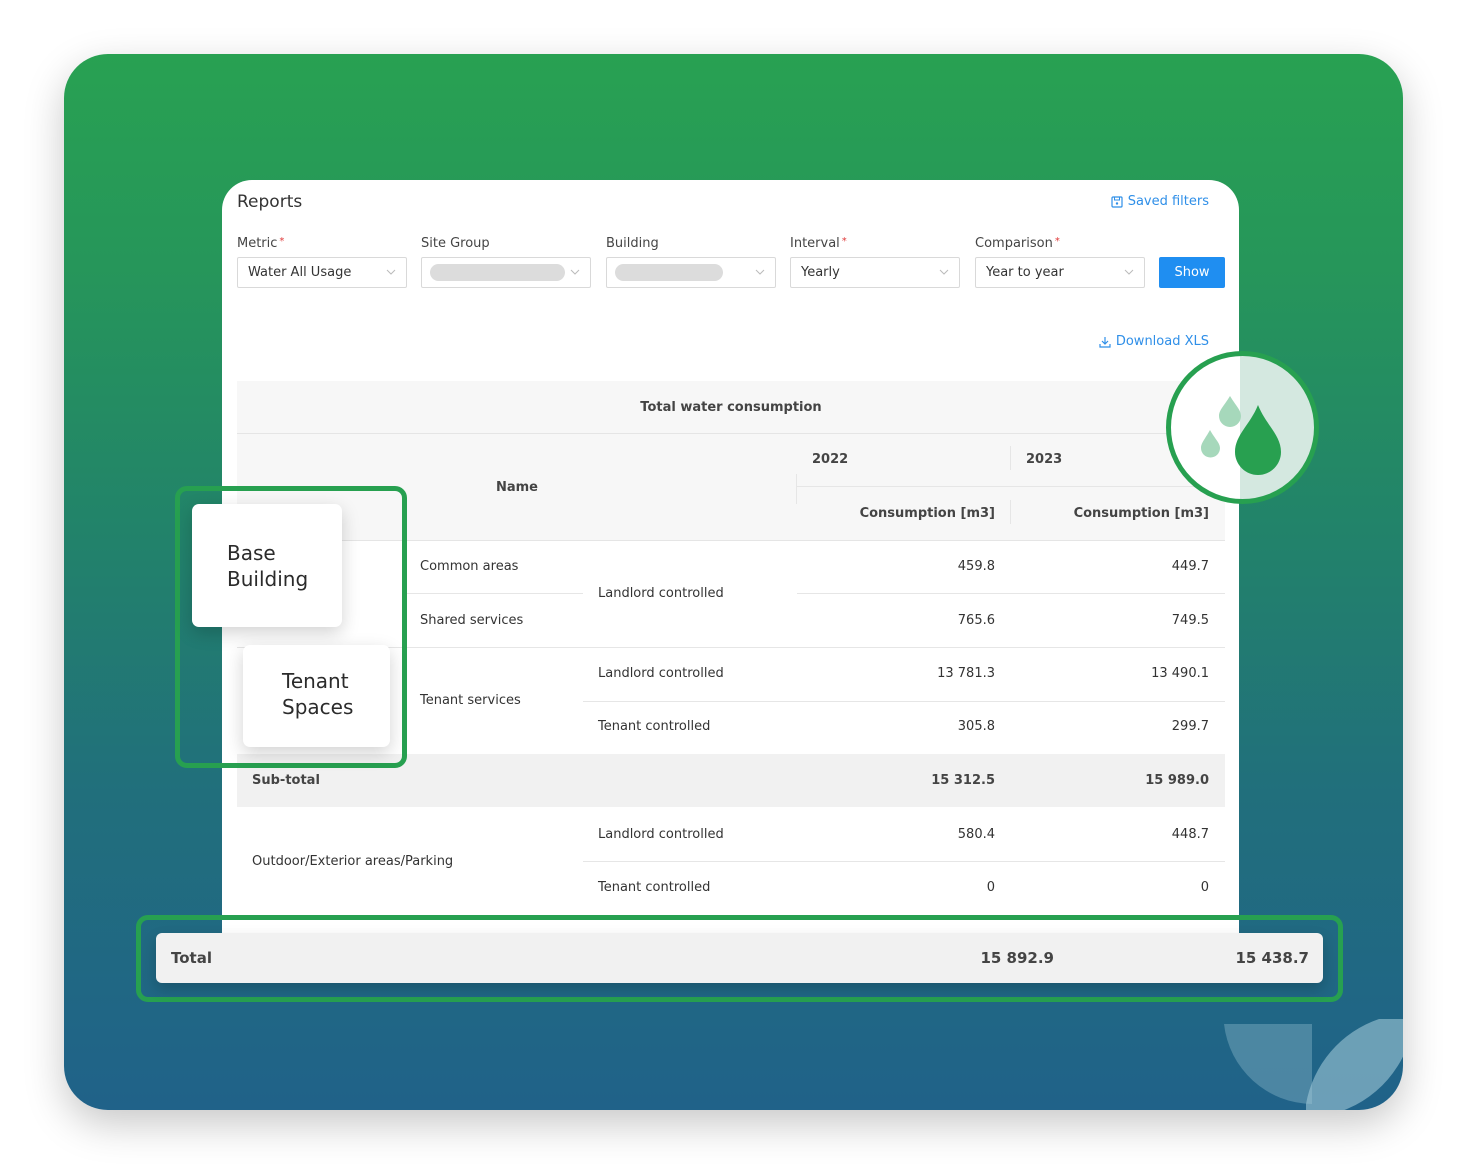 The height and width of the screenshot is (1167, 1470). Describe the element at coordinates (1105, 342) in the screenshot. I see `download-icon` at that location.